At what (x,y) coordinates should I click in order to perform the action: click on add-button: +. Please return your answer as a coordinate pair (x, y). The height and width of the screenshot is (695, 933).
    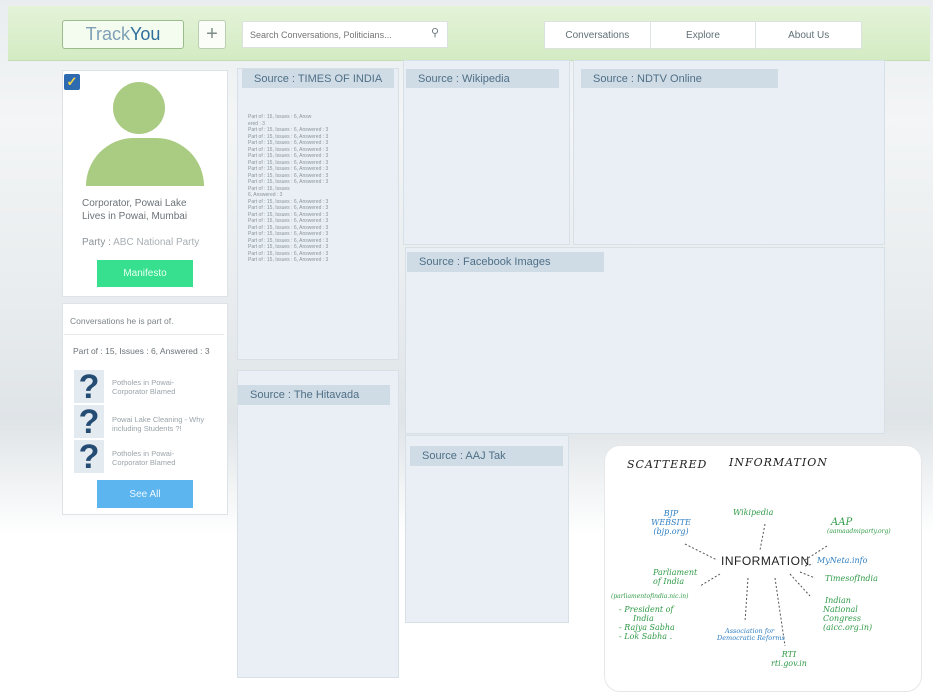
    Looking at the image, I should click on (212, 34).